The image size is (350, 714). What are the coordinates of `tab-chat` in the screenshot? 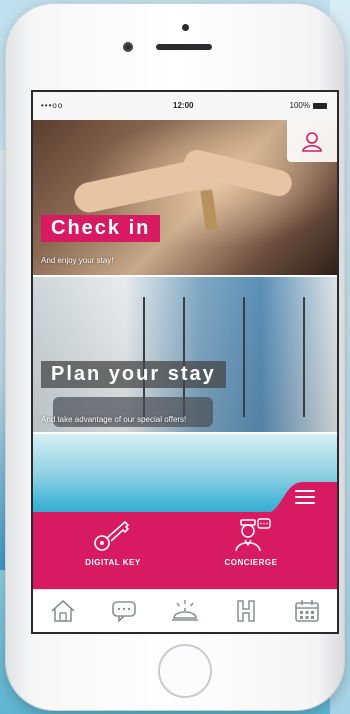 It's located at (124, 611).